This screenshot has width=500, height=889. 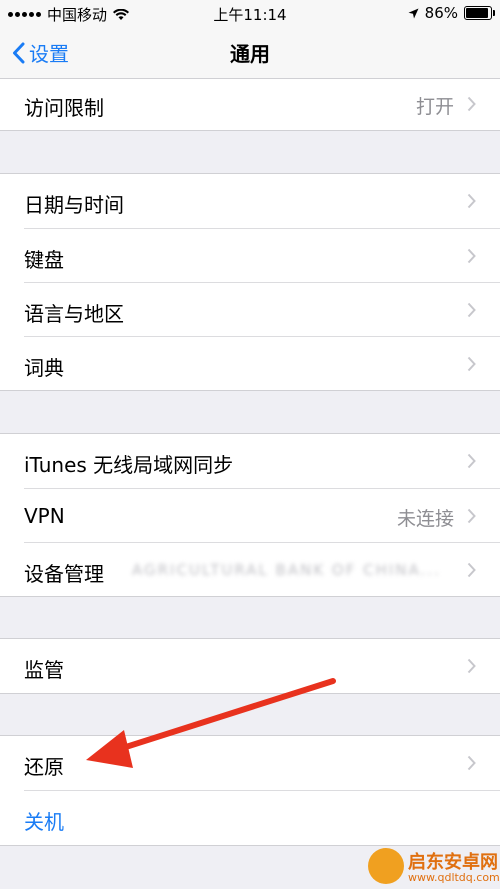 I want to click on status-right: 86%, so click(x=451, y=13).